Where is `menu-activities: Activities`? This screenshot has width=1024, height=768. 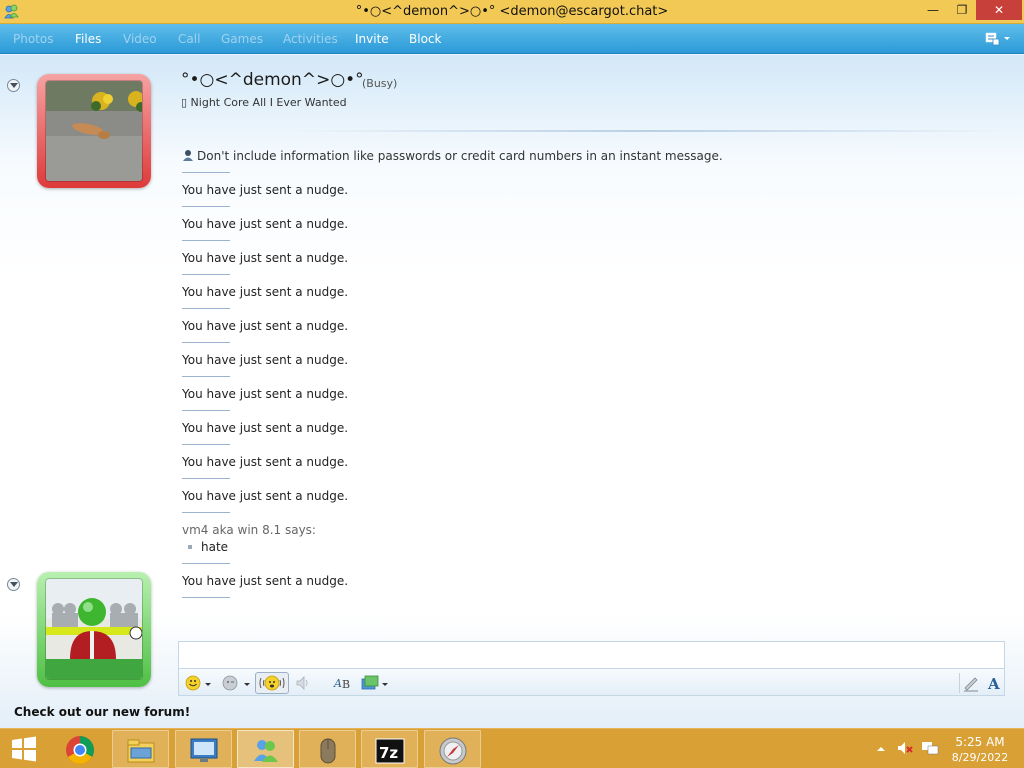
menu-activities: Activities is located at coordinates (310, 39).